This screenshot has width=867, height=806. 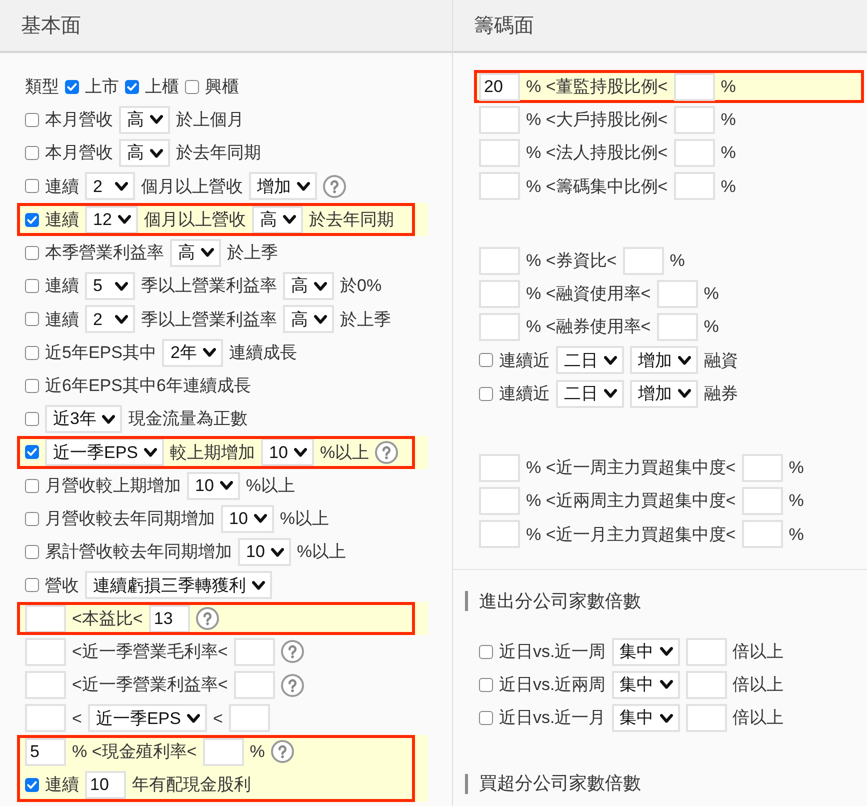 What do you see at coordinates (105, 784) in the screenshot?
I see `input-field: 10` at bounding box center [105, 784].